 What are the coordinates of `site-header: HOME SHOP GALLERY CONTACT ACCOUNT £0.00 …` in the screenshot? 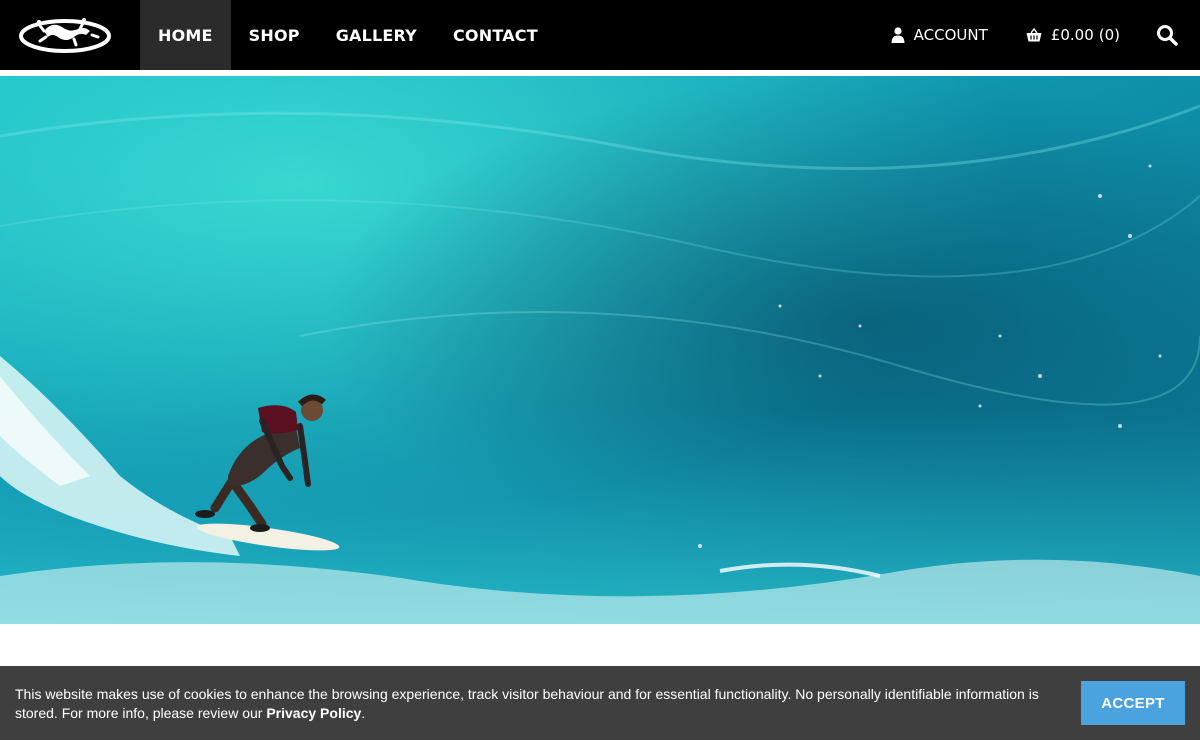 It's located at (600, 35).